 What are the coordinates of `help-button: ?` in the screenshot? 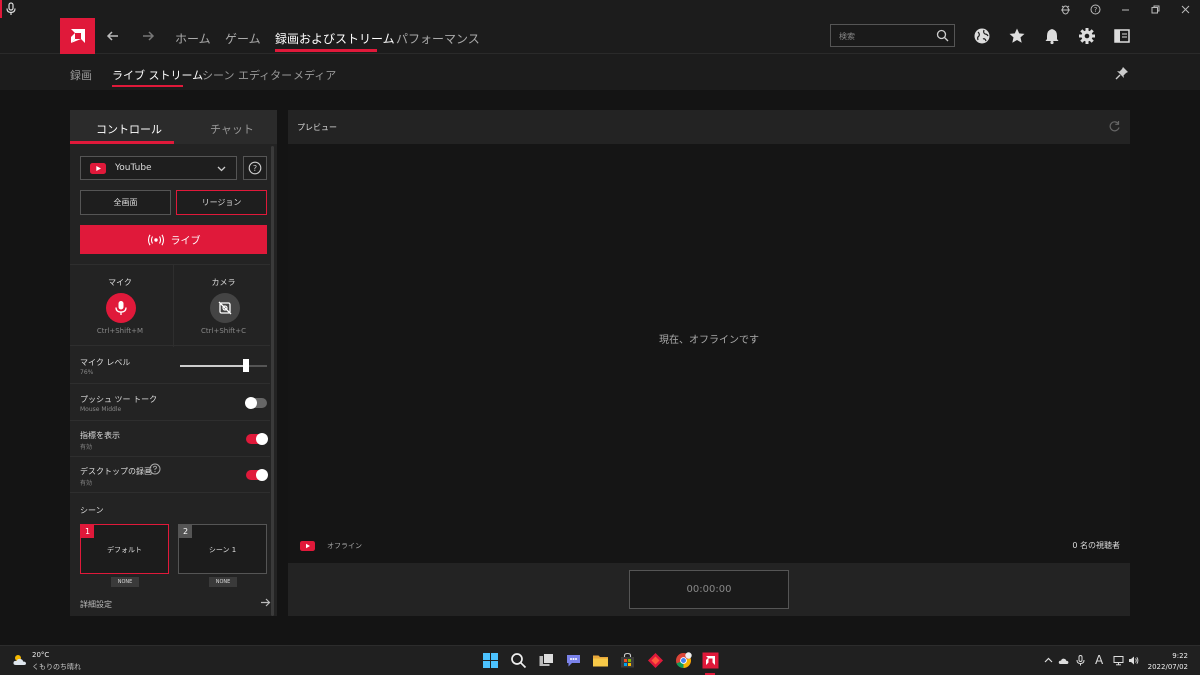 It's located at (255, 168).